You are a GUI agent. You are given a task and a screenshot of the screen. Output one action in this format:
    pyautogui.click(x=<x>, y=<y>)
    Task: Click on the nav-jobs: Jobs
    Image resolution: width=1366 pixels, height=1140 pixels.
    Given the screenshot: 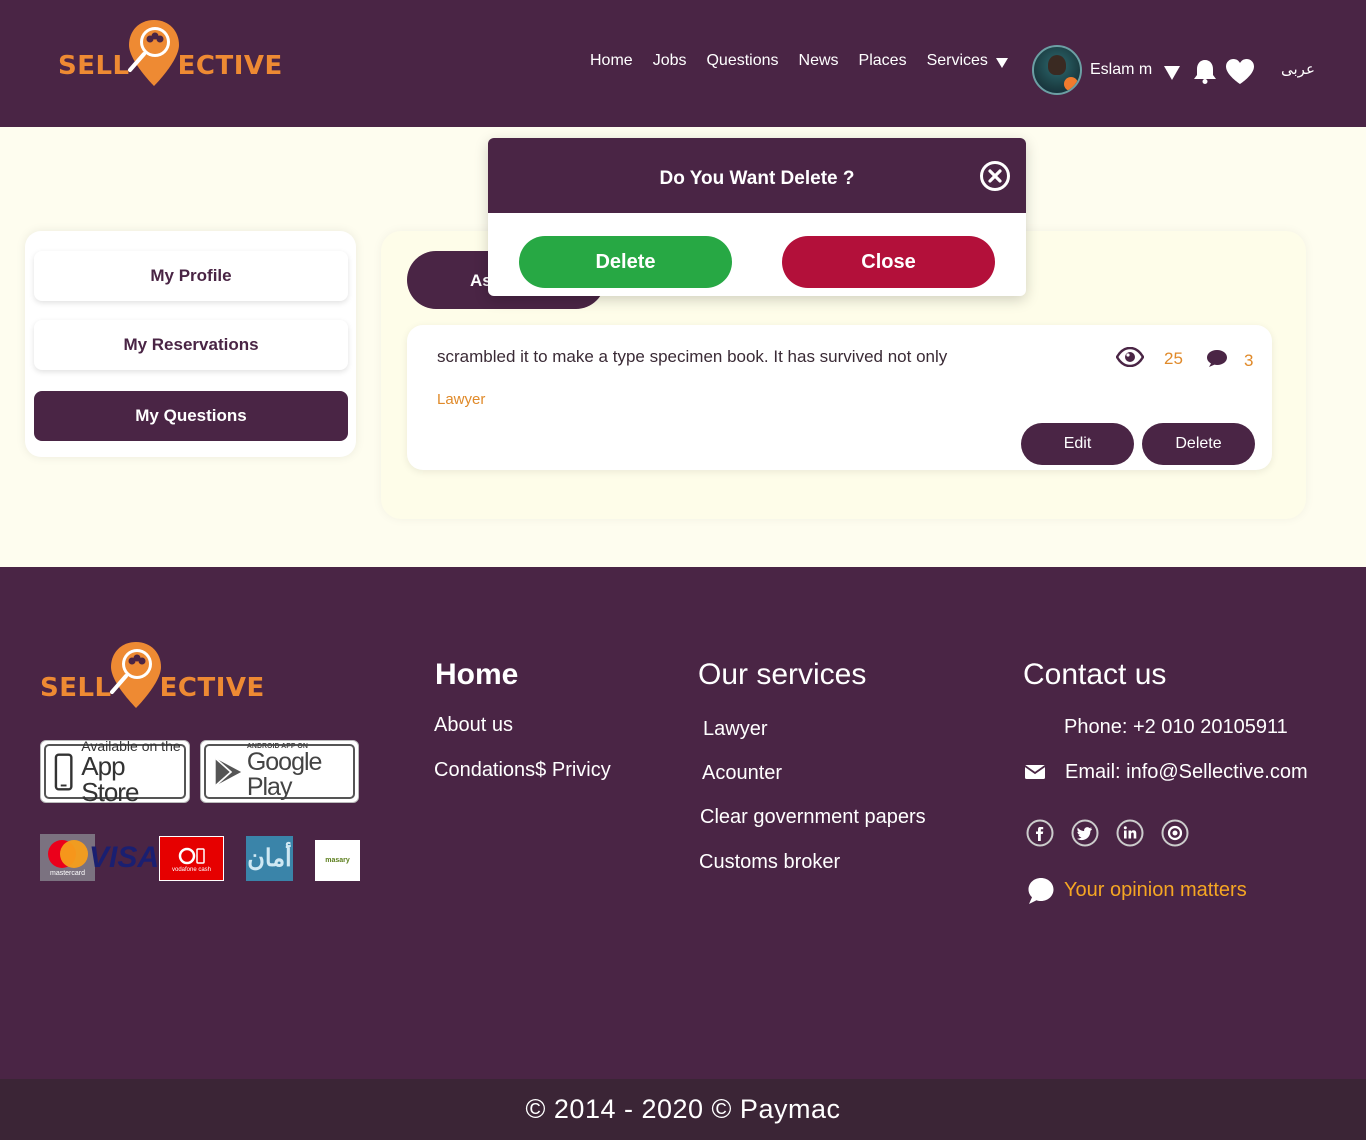 What is the action you would take?
    pyautogui.click(x=670, y=61)
    